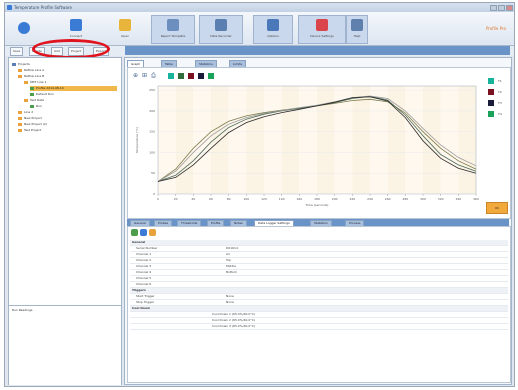  Describe the element at coordinates (501, 8) in the screenshot. I see `maximize-button` at that location.